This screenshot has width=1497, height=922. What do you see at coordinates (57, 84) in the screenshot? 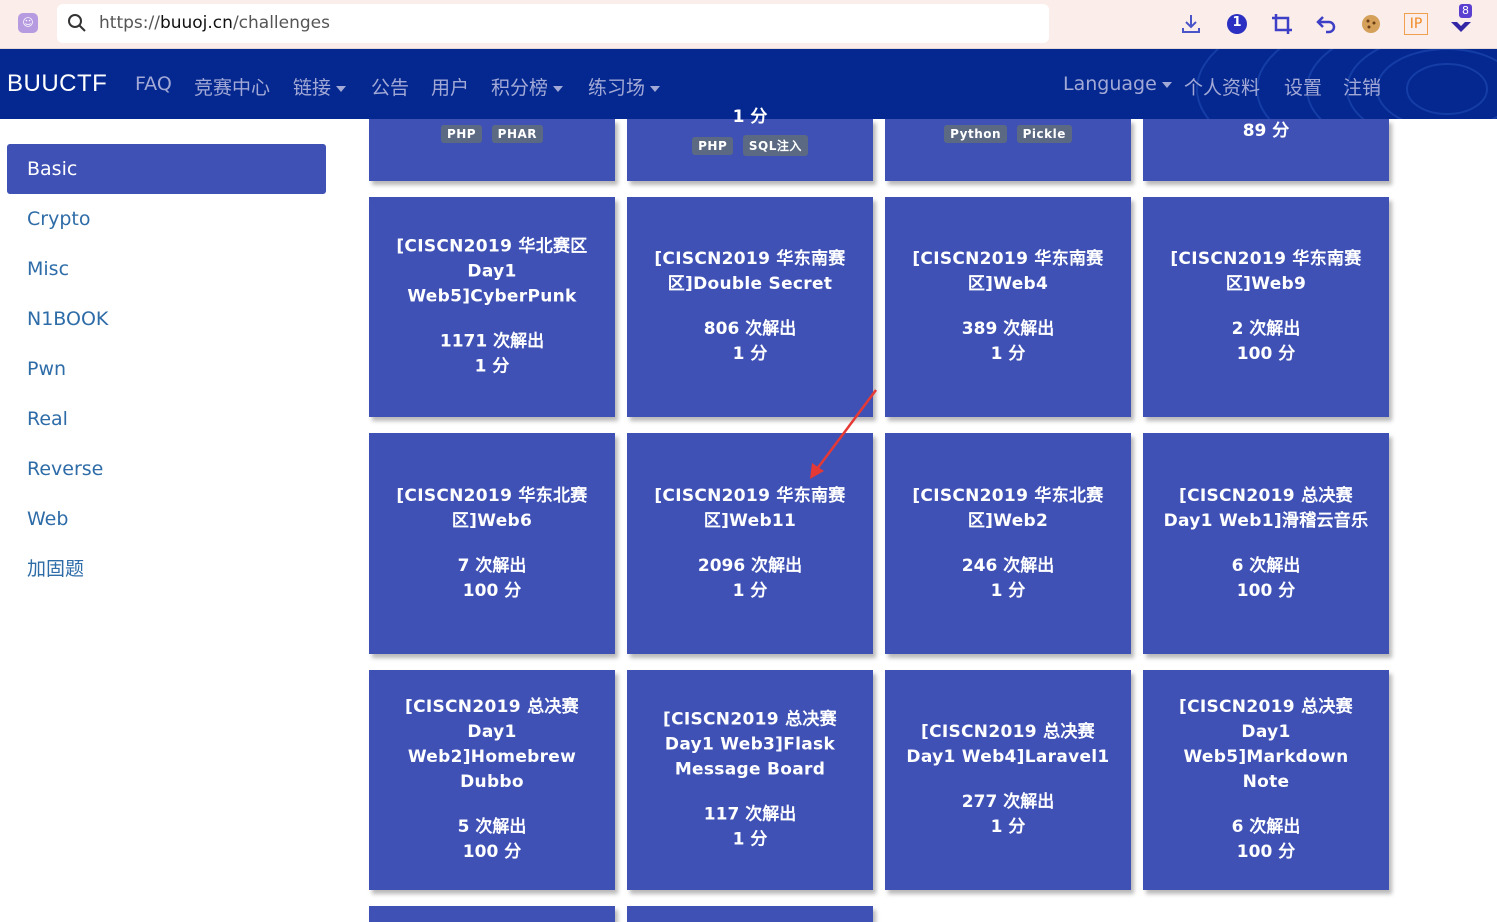
I see `brand-logo: BUUCTF` at bounding box center [57, 84].